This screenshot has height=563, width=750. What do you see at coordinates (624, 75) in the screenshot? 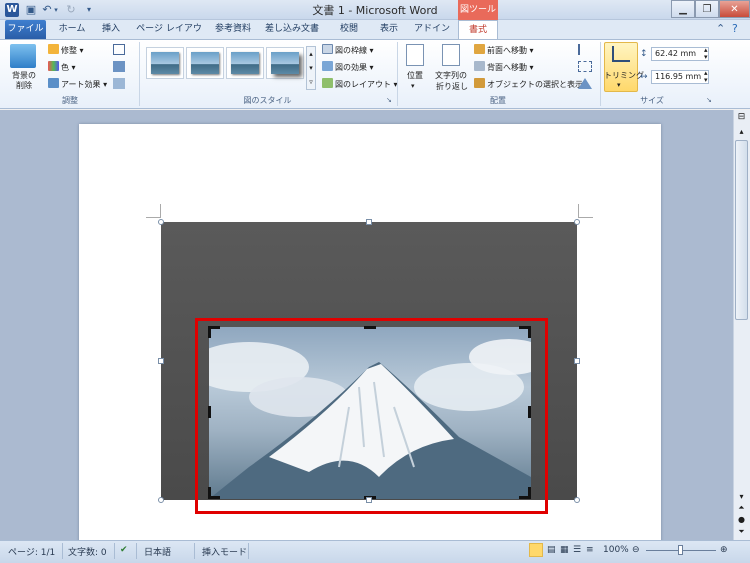
I see `crop-label: トリミング` at bounding box center [624, 75].